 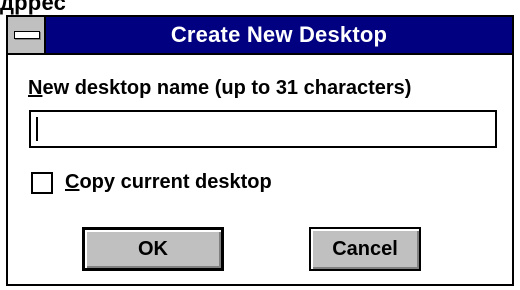 I want to click on desktop-name-label-mnemonic: N, so click(x=35, y=88).